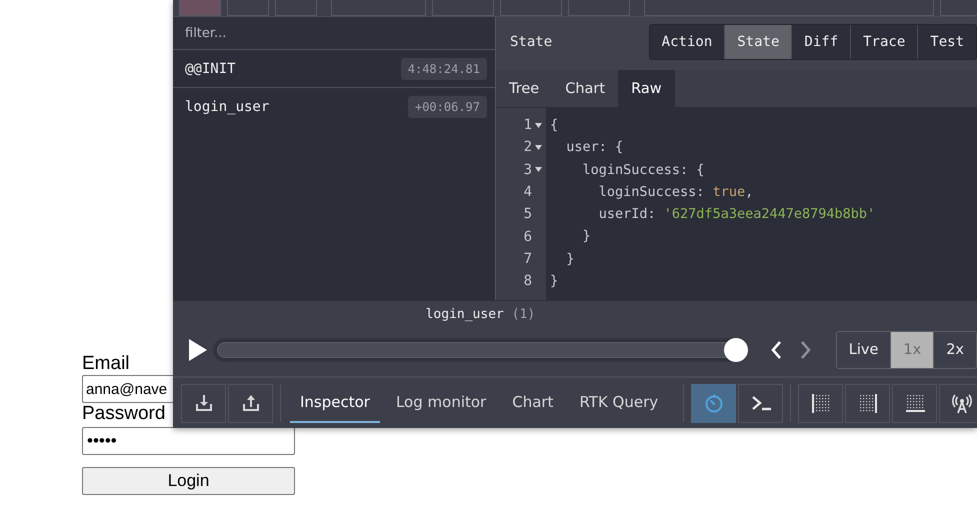 This screenshot has height=532, width=977. What do you see at coordinates (618, 403) in the screenshot?
I see `monitor-tab: RTK Query` at bounding box center [618, 403].